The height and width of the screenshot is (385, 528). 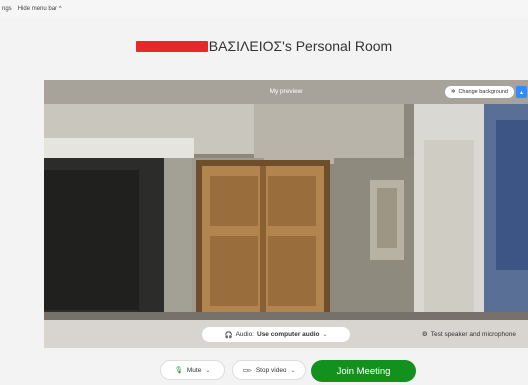 What do you see at coordinates (171, 46) in the screenshot?
I see `redacted-name` at bounding box center [171, 46].